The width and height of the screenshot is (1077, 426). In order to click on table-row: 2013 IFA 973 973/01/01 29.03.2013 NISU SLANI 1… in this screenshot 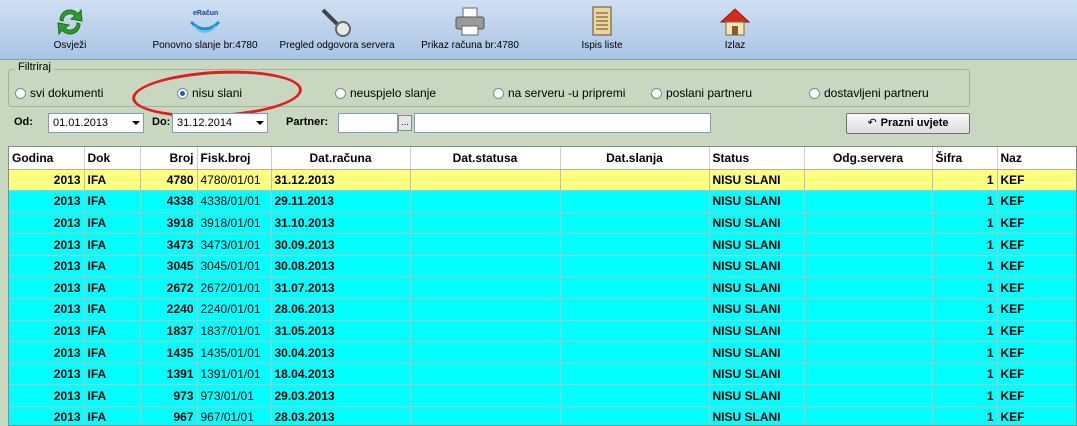, I will do `click(542, 396)`.